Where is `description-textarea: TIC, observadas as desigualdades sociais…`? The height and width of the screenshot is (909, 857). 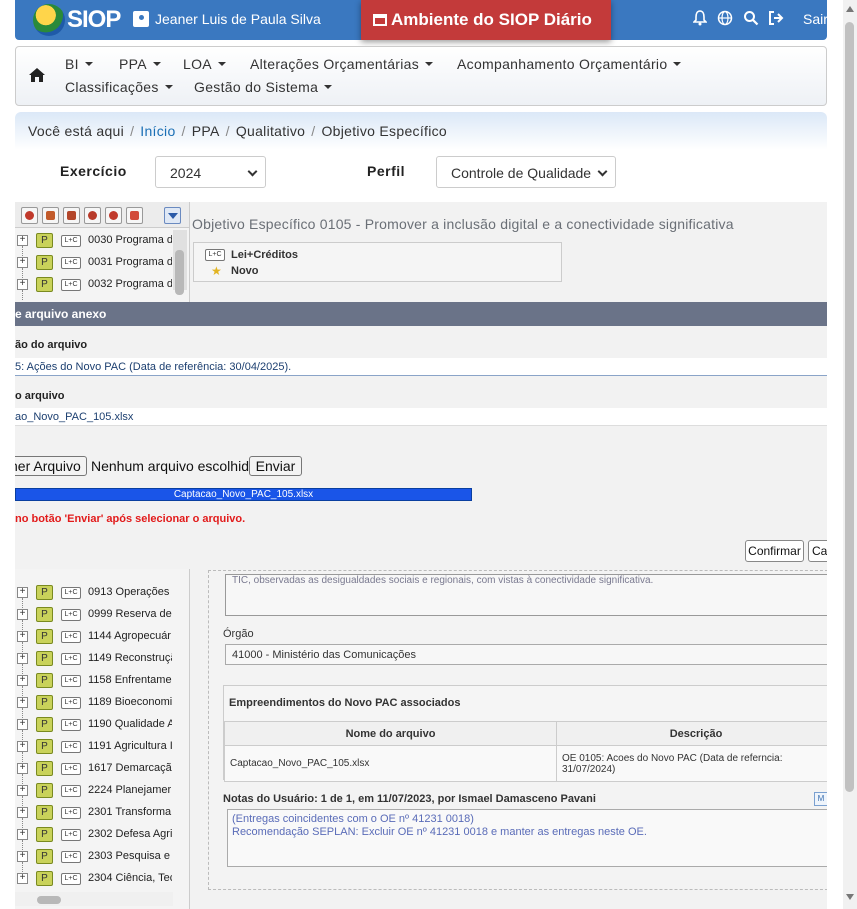
description-textarea: TIC, observadas as desigualdades sociais… is located at coordinates (526, 595).